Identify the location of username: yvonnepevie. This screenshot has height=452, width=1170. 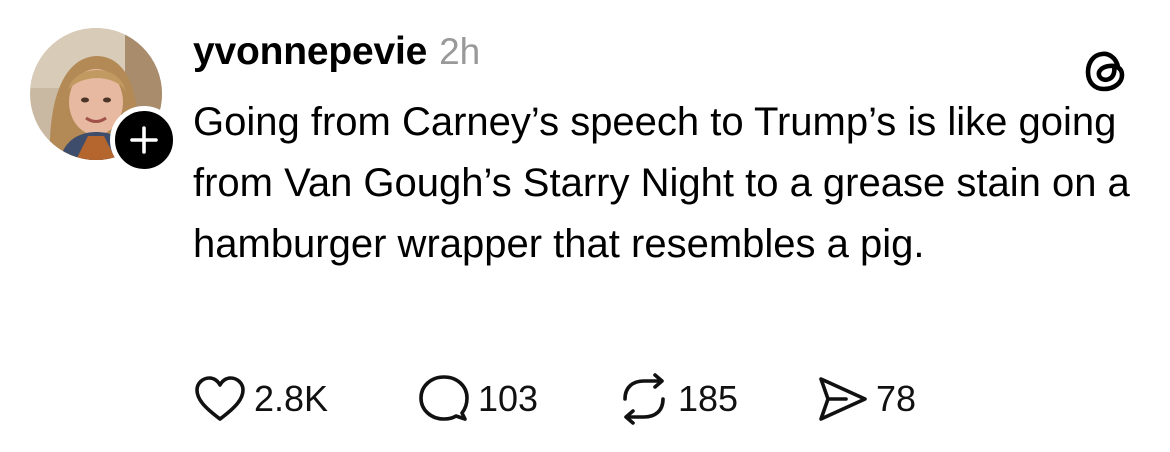
(310, 52).